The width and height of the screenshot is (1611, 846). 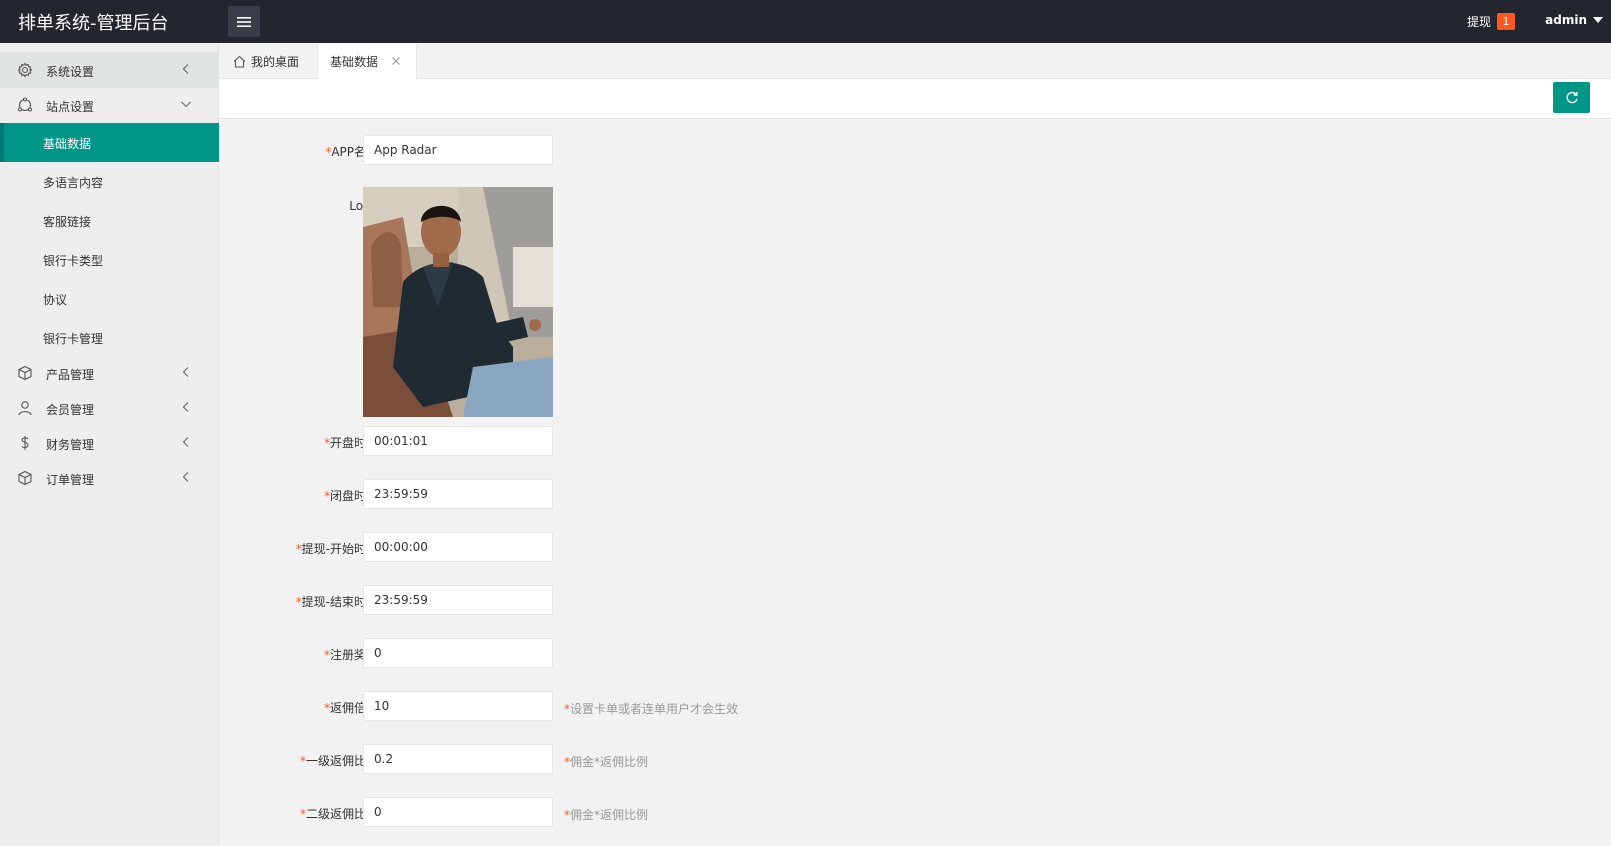 I want to click on user-menu: admin, so click(x=1574, y=20).